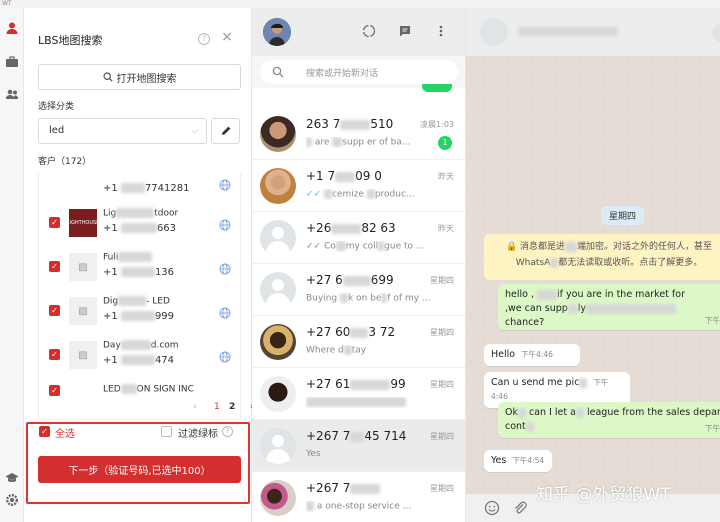 The width and height of the screenshot is (720, 522). I want to click on contacts-icon, so click(12, 94).